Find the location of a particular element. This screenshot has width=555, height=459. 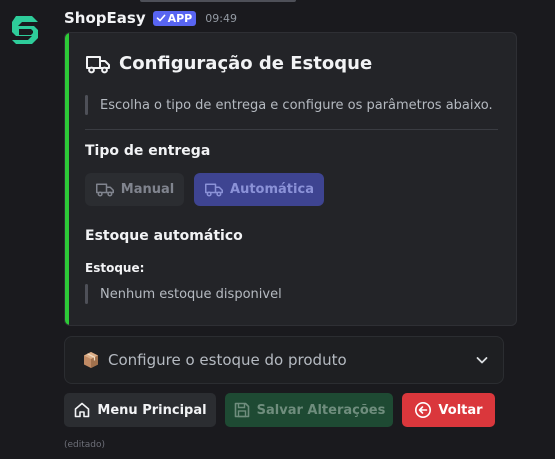

package-icon is located at coordinates (91, 360).